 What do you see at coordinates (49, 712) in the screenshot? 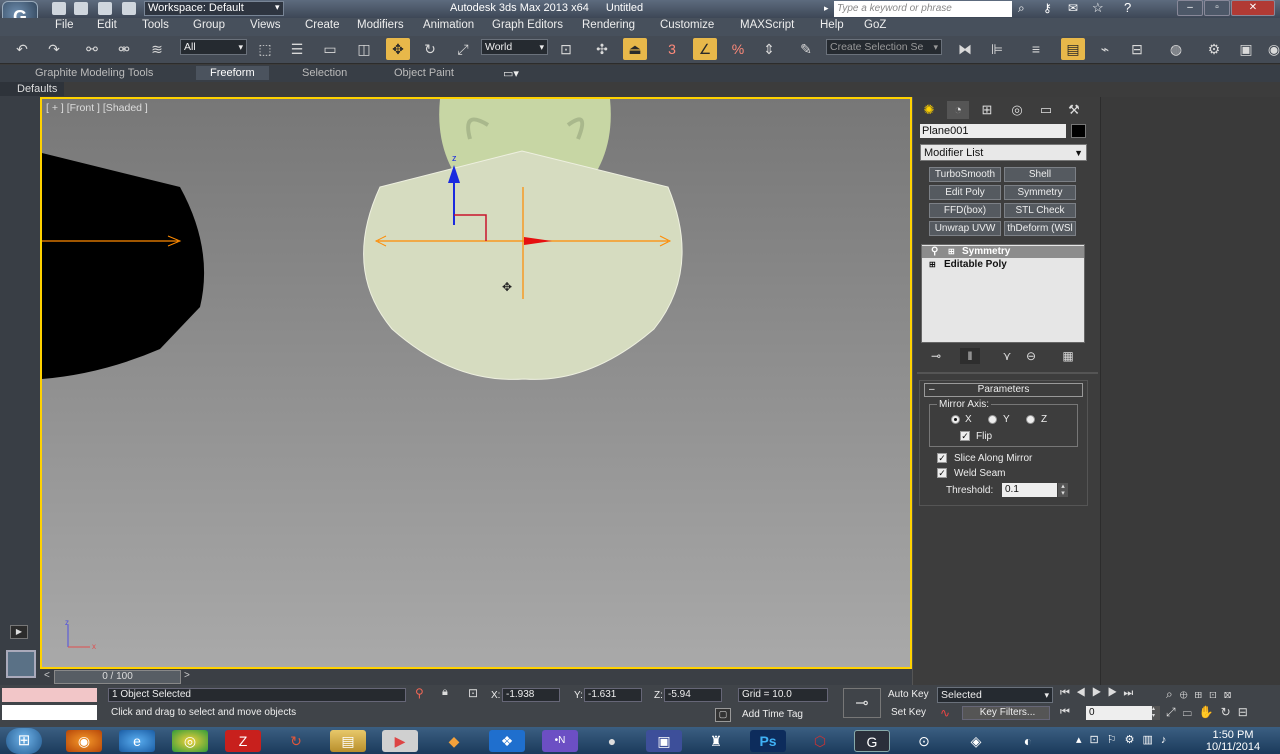
I see `maxscript-listener-white` at bounding box center [49, 712].